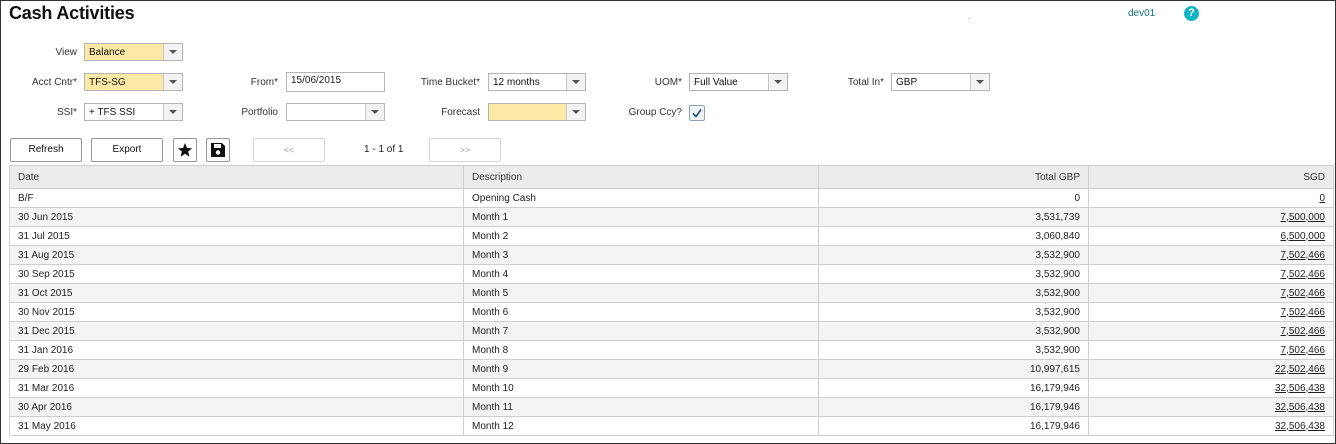 This screenshot has height=444, width=1336. I want to click on date-cell: B/F, so click(236, 198).